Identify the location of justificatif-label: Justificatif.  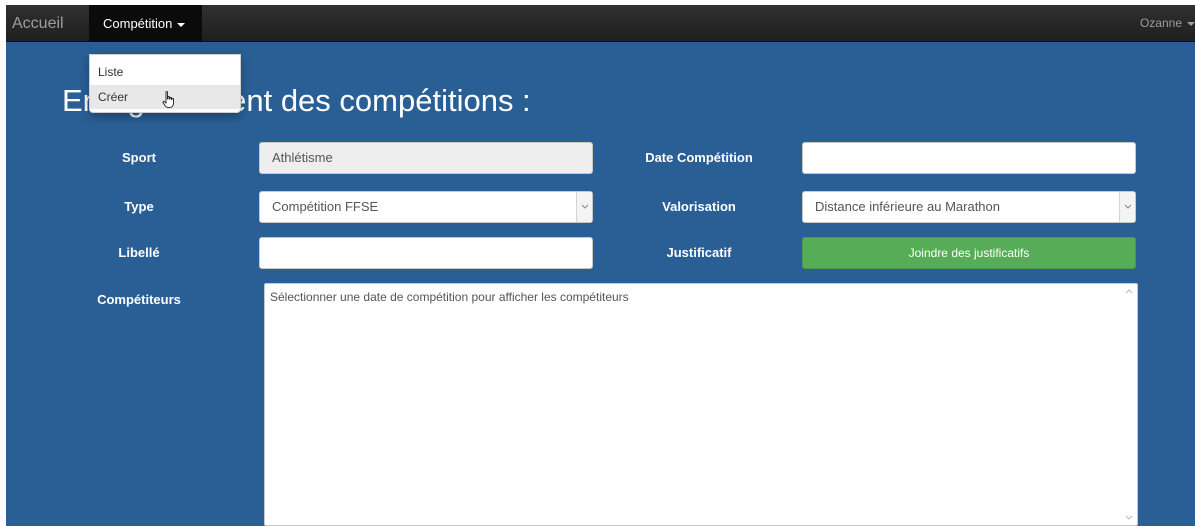
(699, 252).